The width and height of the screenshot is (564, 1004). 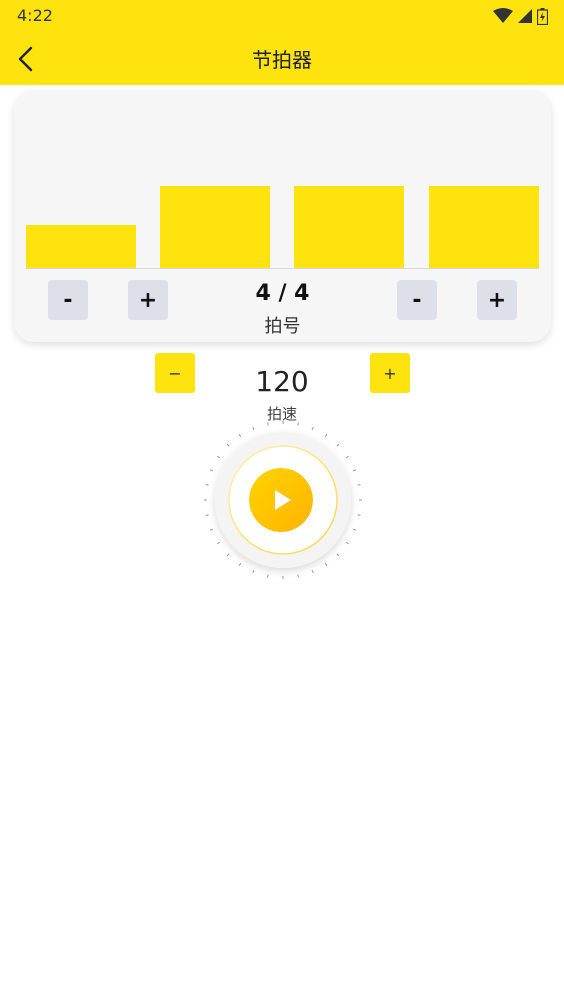 I want to click on signal-icon, so click(x=525, y=16).